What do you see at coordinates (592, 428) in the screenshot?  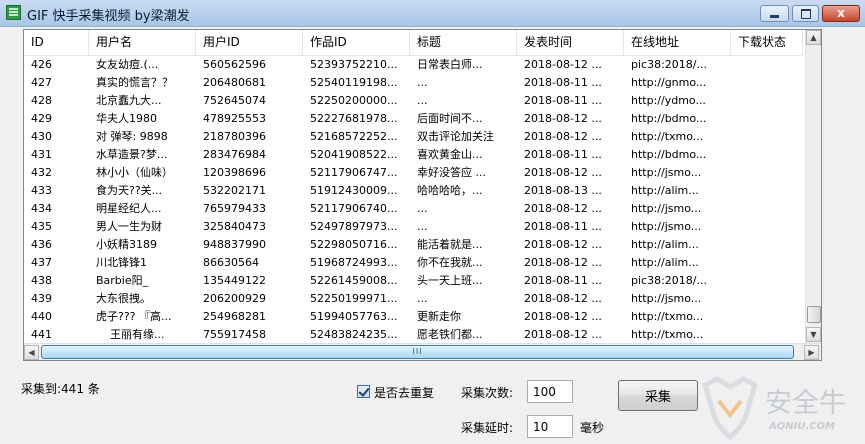 I see `delay-unit-label: 毫秒` at bounding box center [592, 428].